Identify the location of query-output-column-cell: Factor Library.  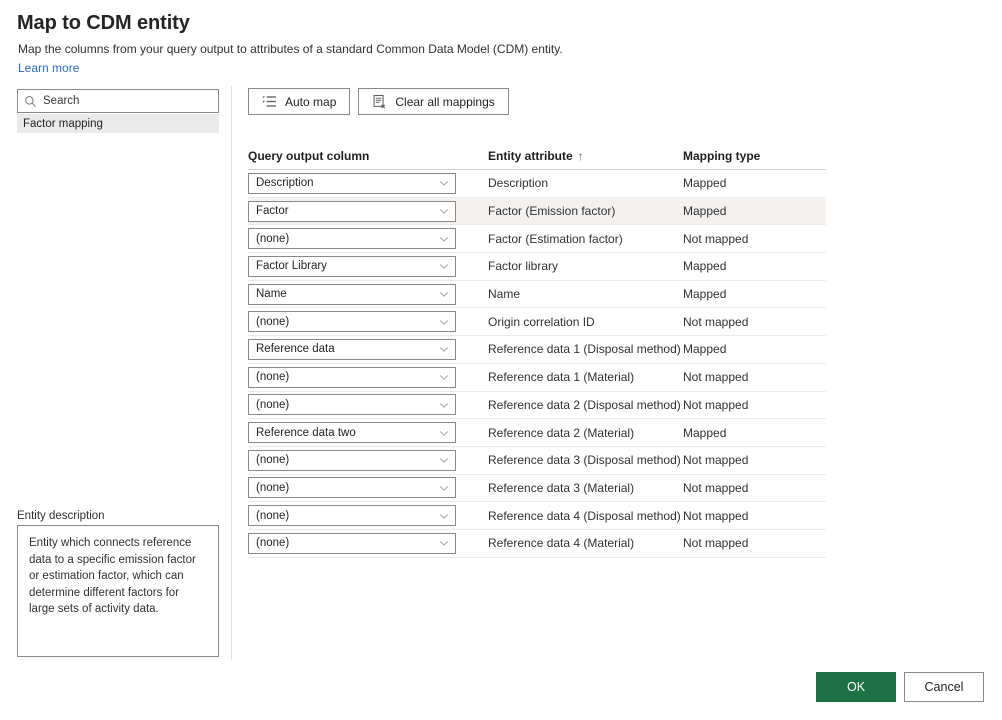
(368, 266).